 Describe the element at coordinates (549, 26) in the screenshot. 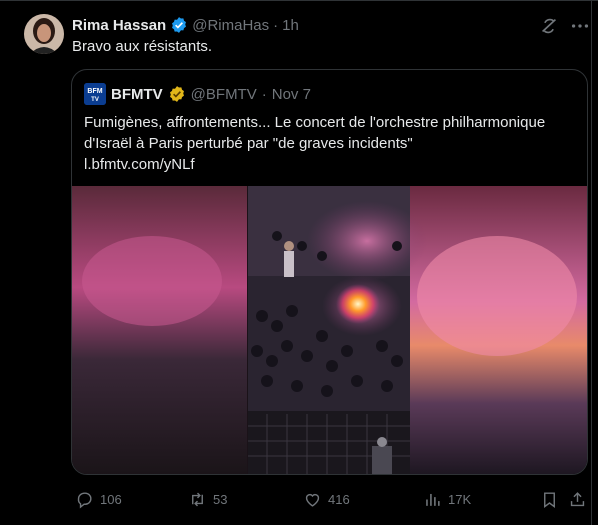

I see `grok-icon` at that location.